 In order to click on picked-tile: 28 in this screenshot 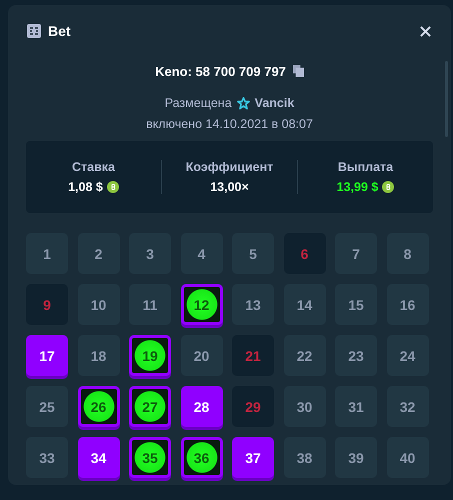, I will do `click(201, 406)`.